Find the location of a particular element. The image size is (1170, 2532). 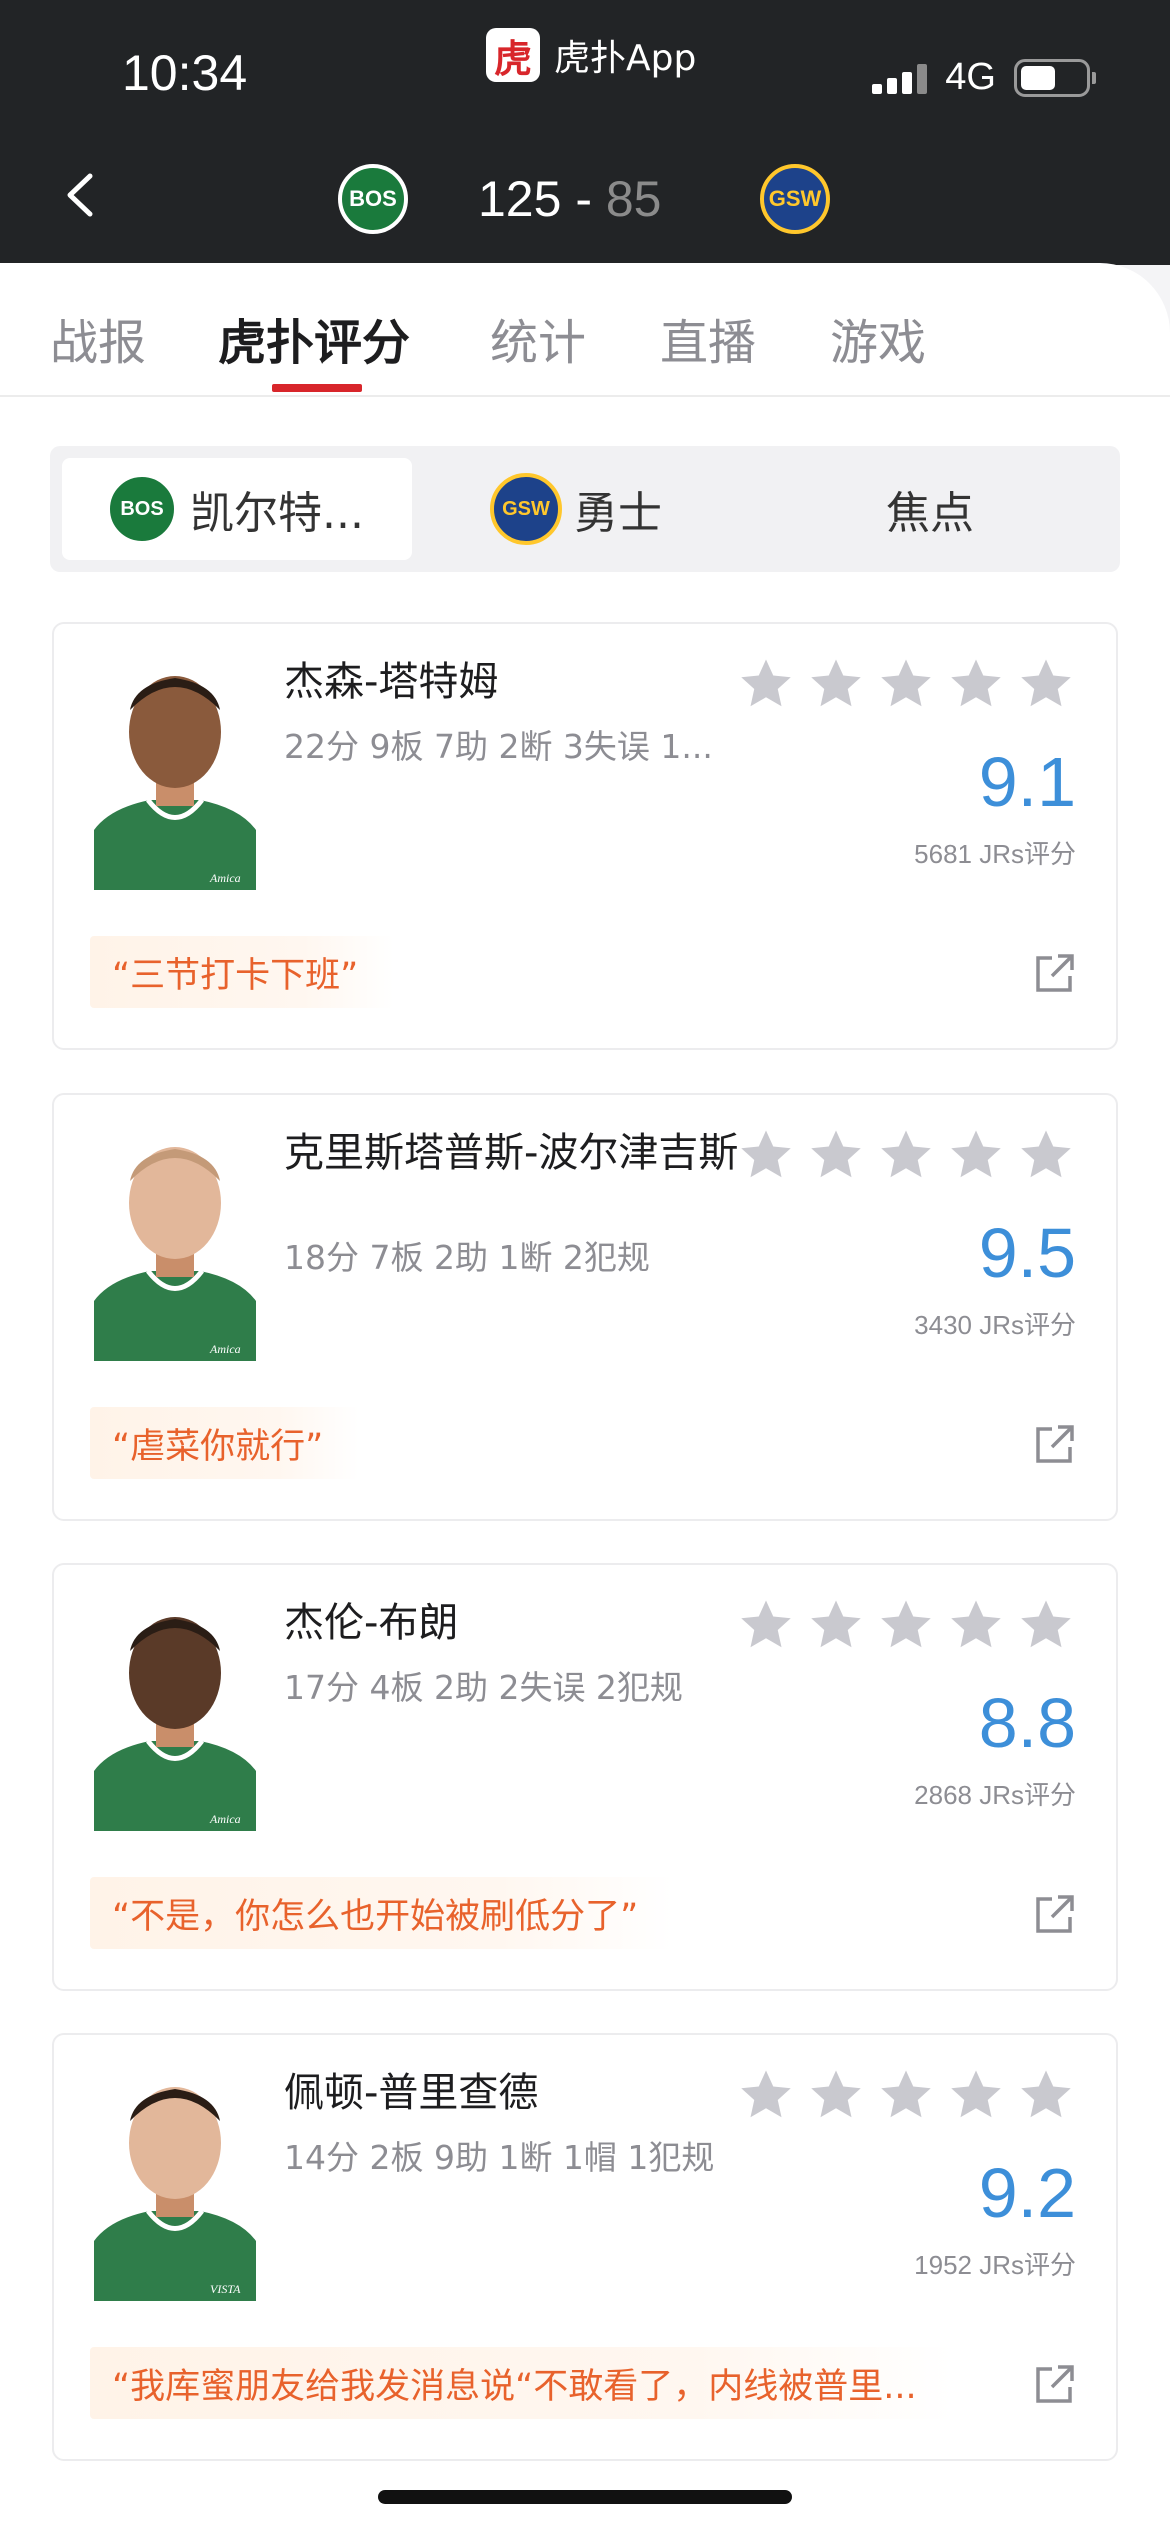

celtics-logo-icon: BOS is located at coordinates (142, 509).